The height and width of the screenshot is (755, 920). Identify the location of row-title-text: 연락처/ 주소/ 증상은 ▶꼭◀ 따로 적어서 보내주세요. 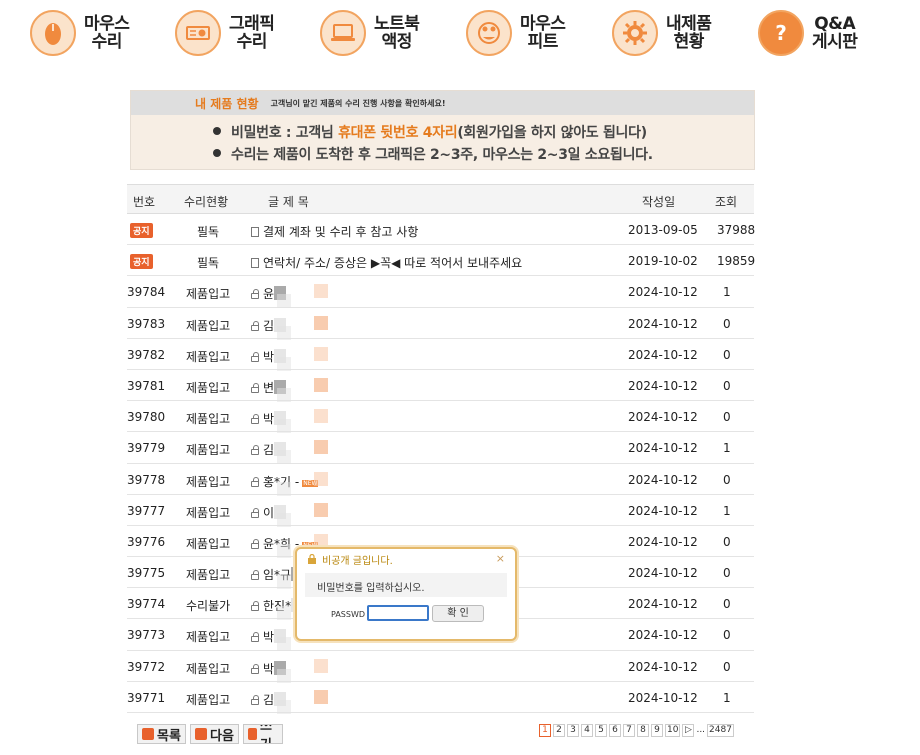
(393, 263).